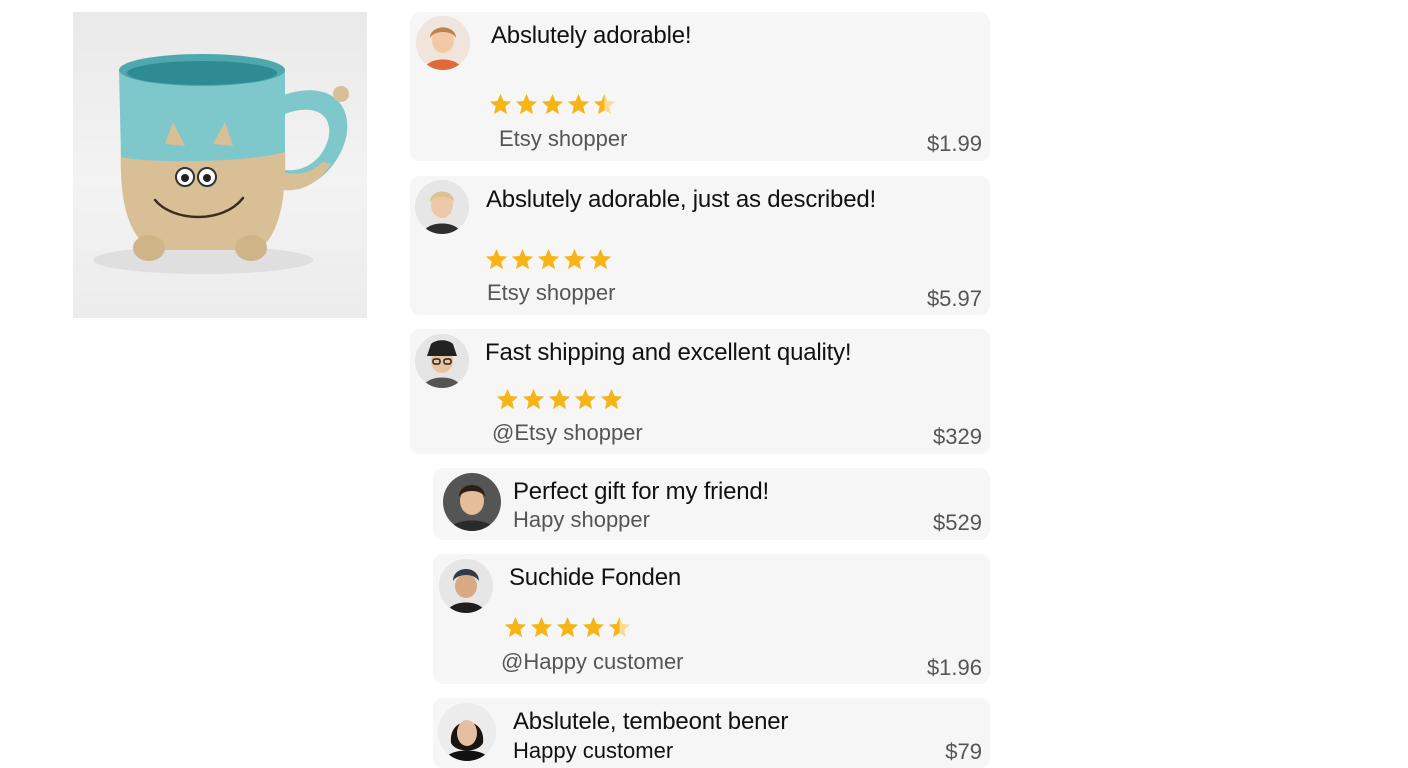 This screenshot has height=768, width=1408. I want to click on reviewer-label: @Etsy shopper, so click(567, 432).